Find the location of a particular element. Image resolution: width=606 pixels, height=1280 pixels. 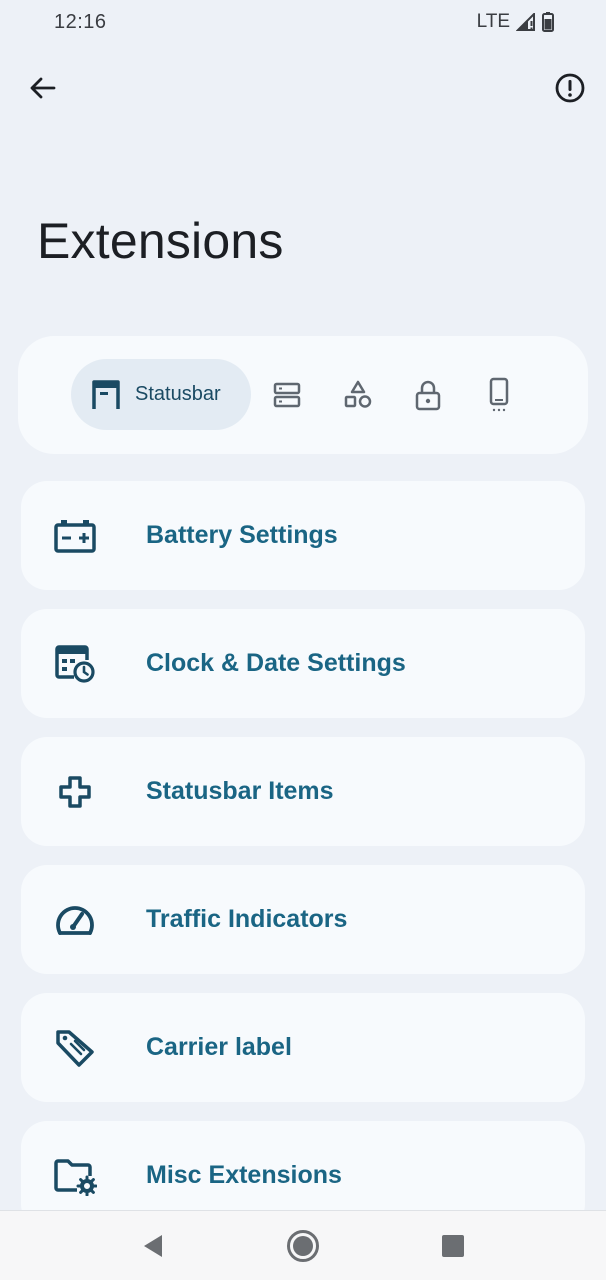

folder-gear-icon is located at coordinates (75, 1176).